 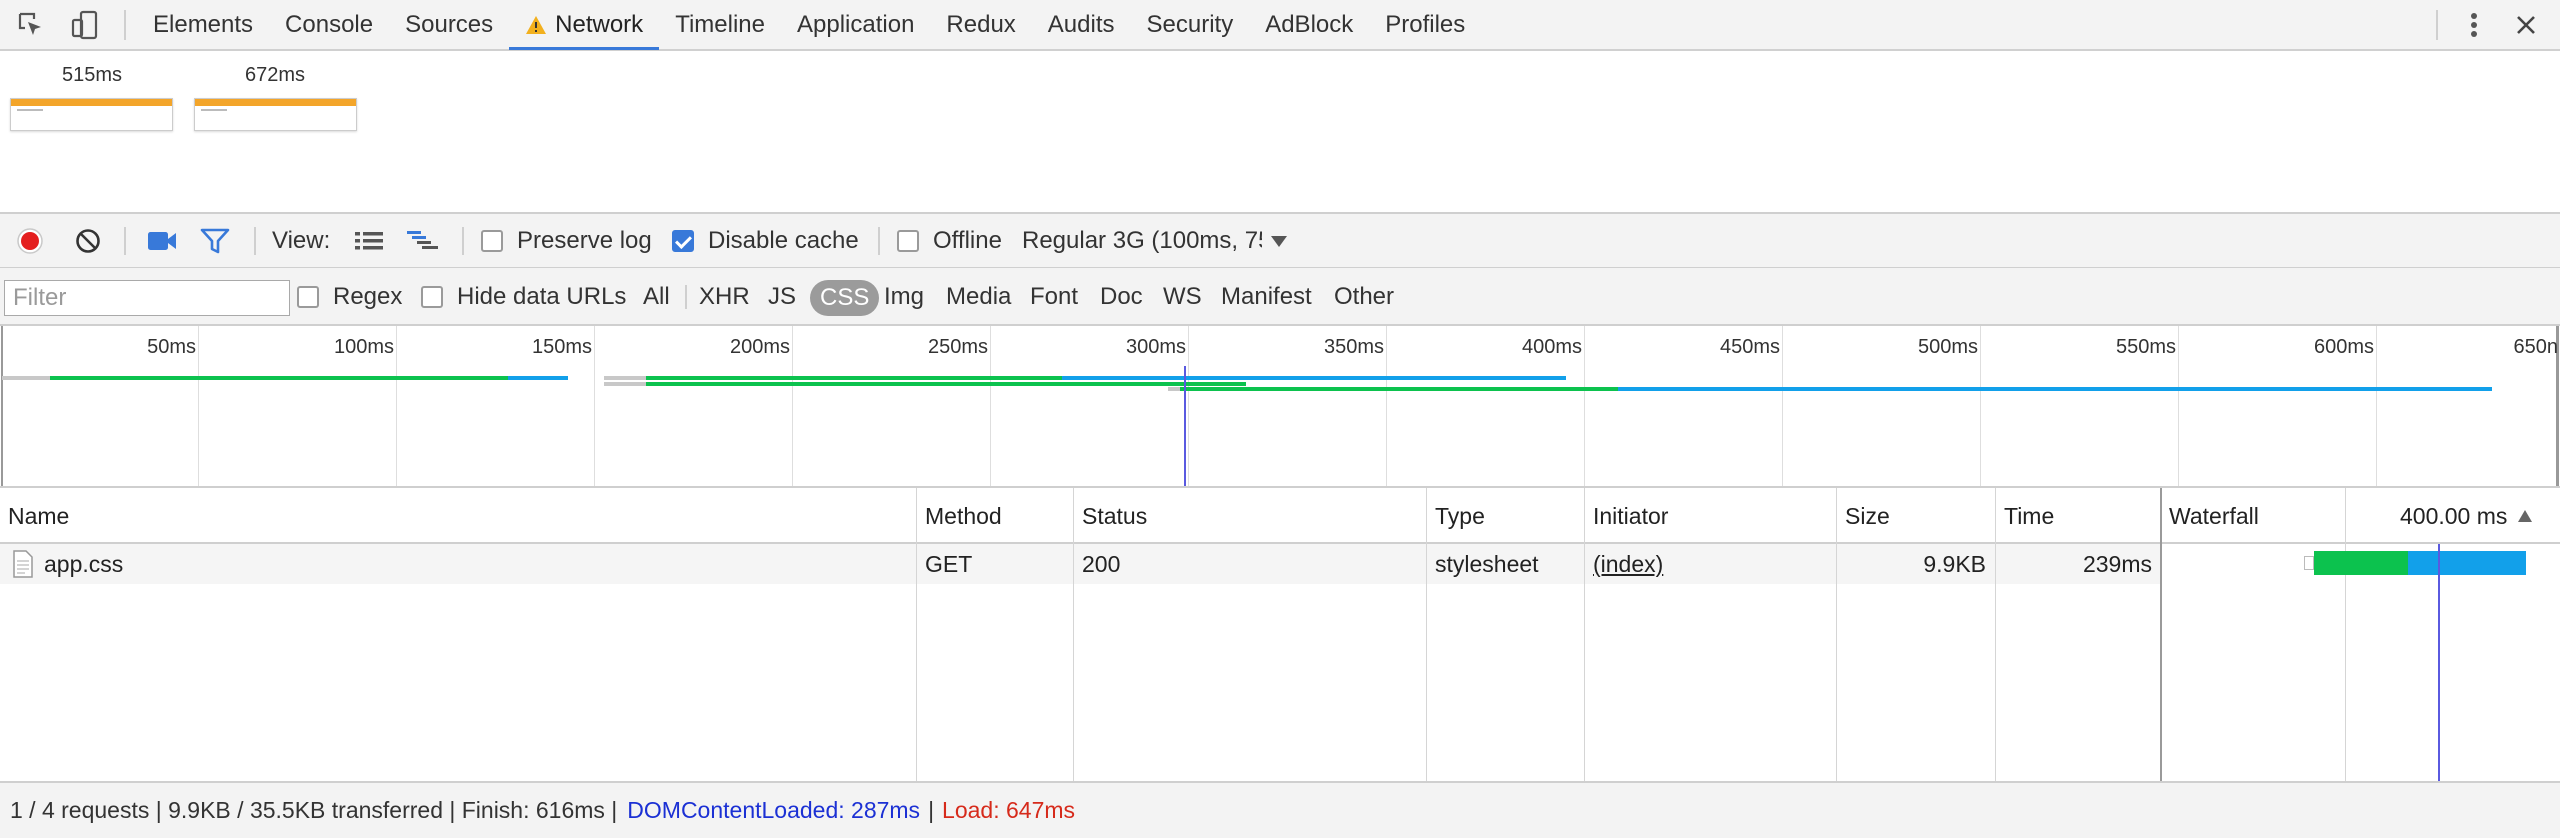 What do you see at coordinates (147, 298) in the screenshot?
I see `filter-input` at bounding box center [147, 298].